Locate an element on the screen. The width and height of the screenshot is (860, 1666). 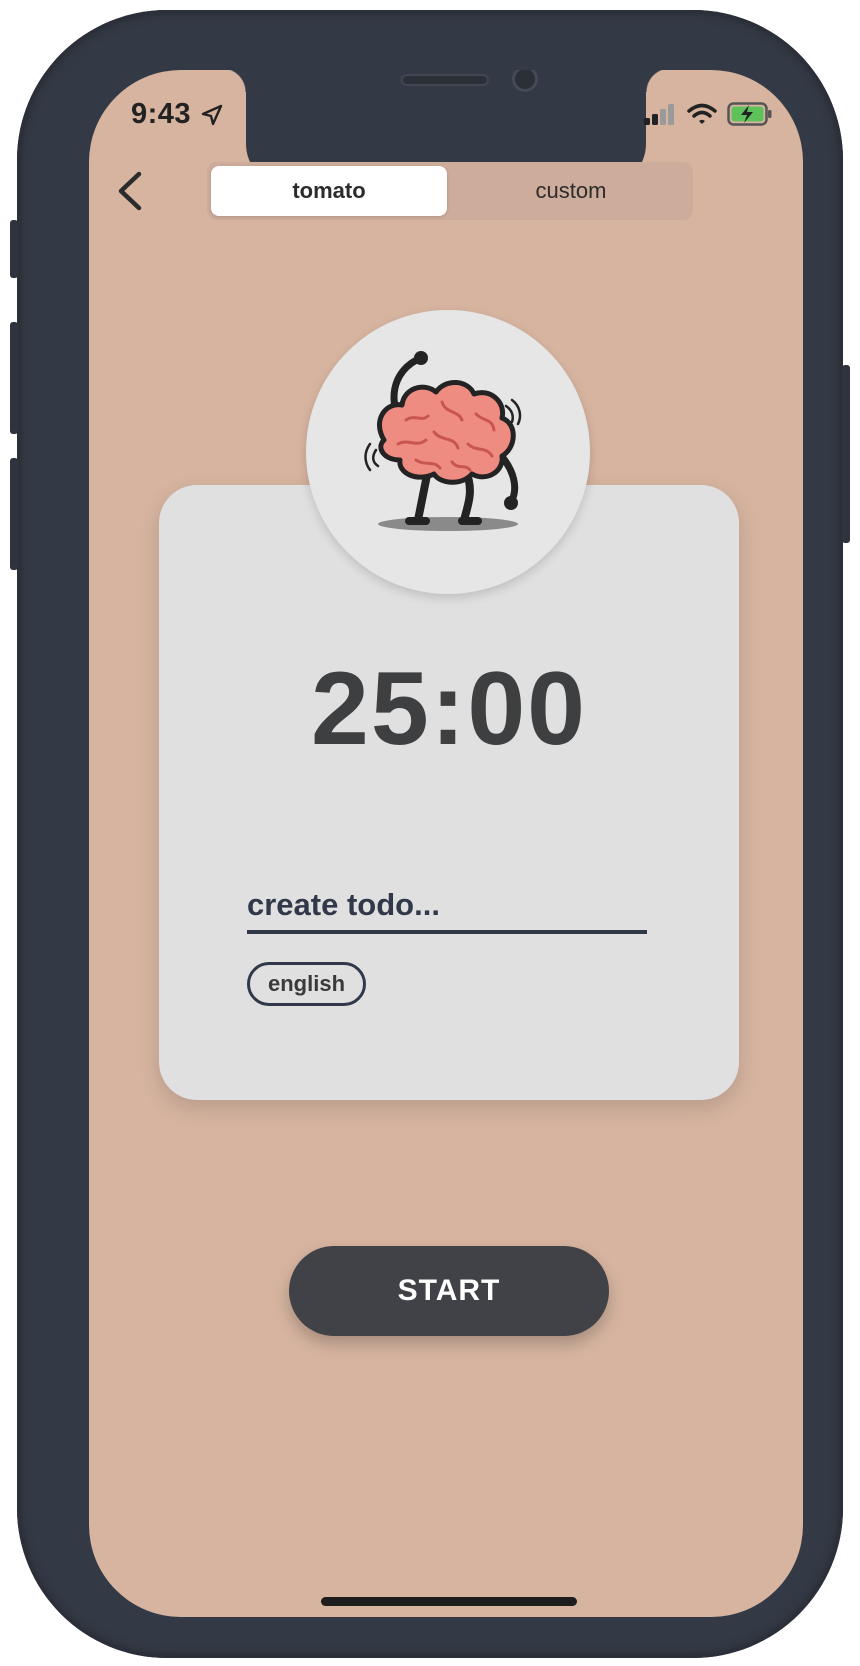
speaker-grille is located at coordinates (445, 80).